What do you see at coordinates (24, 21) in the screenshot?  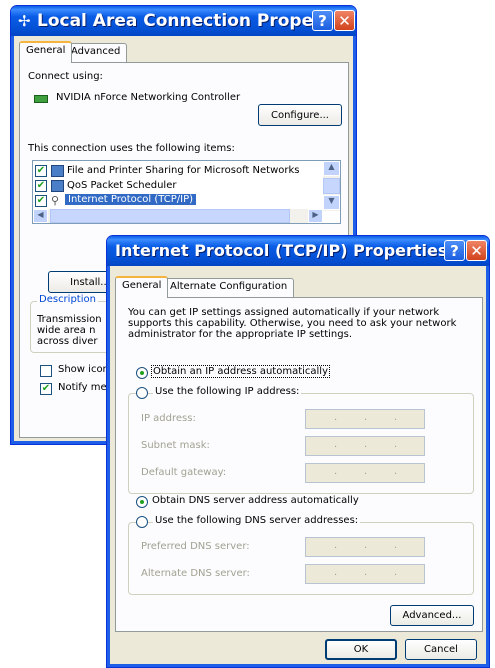 I see `network-connection-icon: ✢` at bounding box center [24, 21].